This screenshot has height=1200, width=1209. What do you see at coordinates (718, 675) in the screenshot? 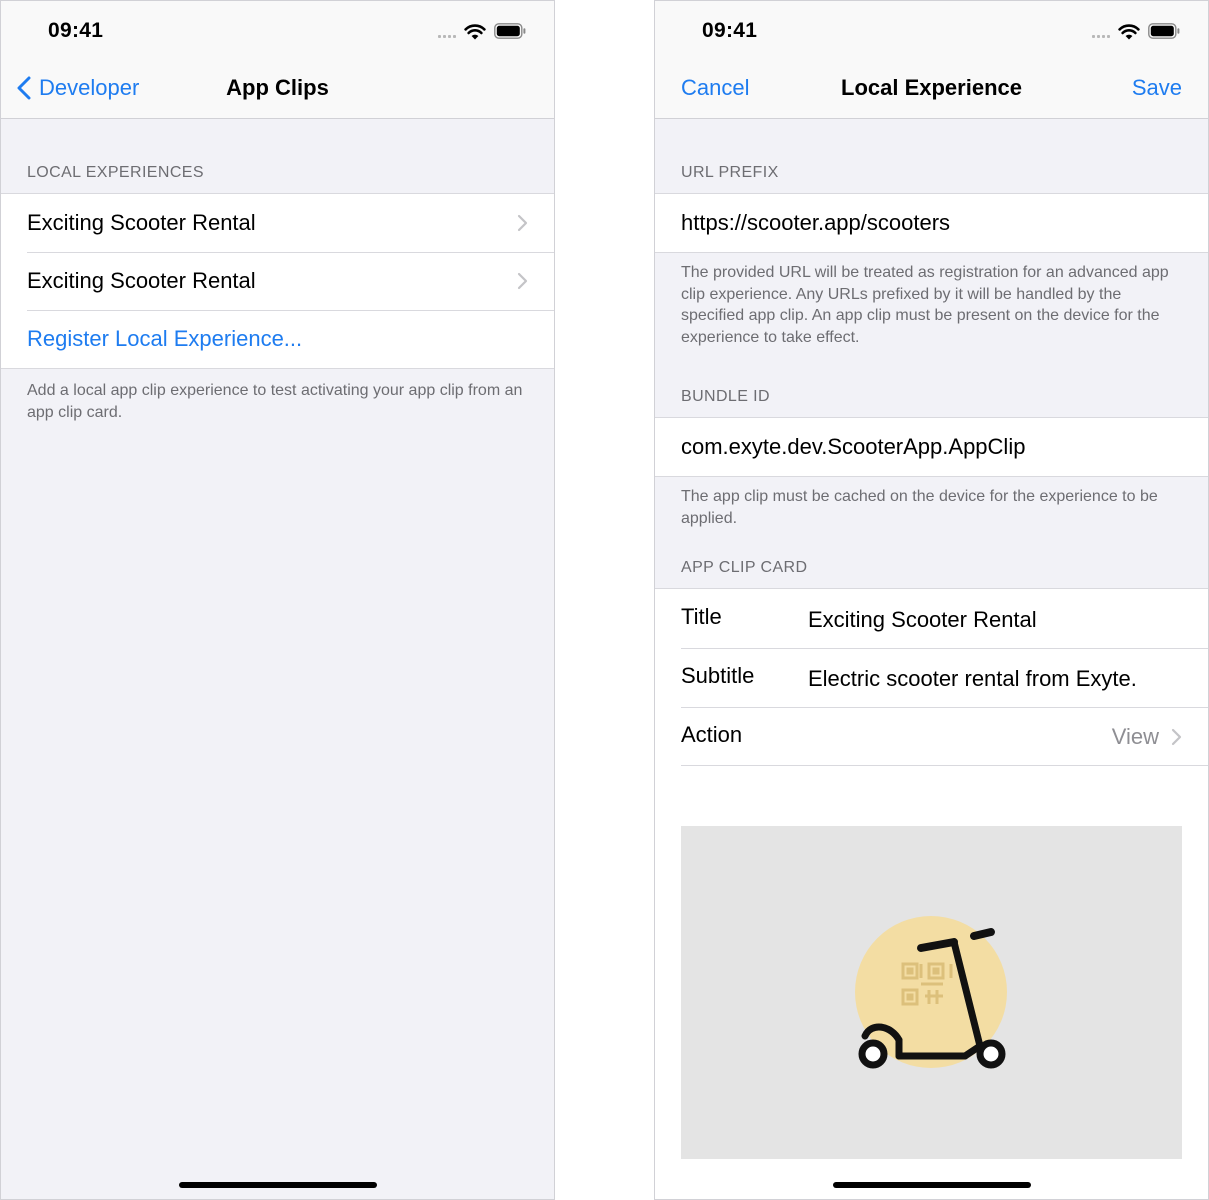
I see `card-subtitle-key: Subtitle` at bounding box center [718, 675].